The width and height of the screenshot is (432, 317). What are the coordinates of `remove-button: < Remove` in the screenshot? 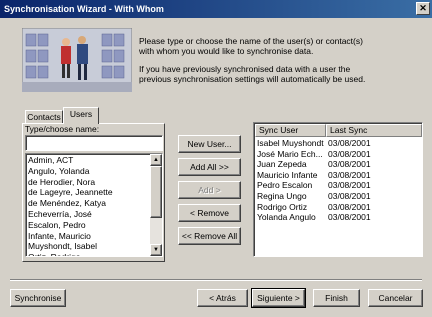 It's located at (209, 213).